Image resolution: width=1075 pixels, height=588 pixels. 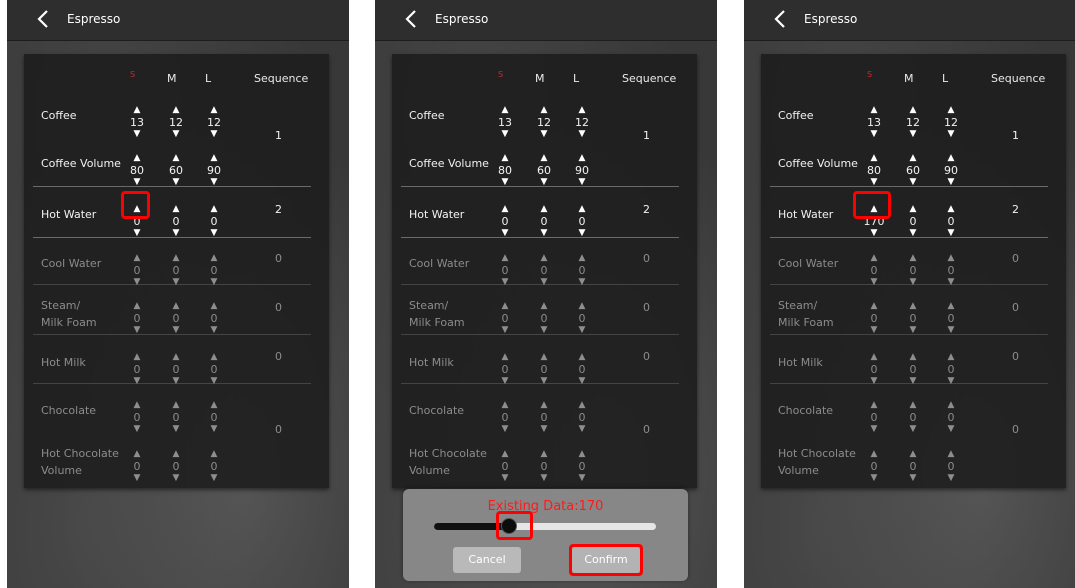 What do you see at coordinates (913, 318) in the screenshot?
I see `value-steam-m: 0` at bounding box center [913, 318].